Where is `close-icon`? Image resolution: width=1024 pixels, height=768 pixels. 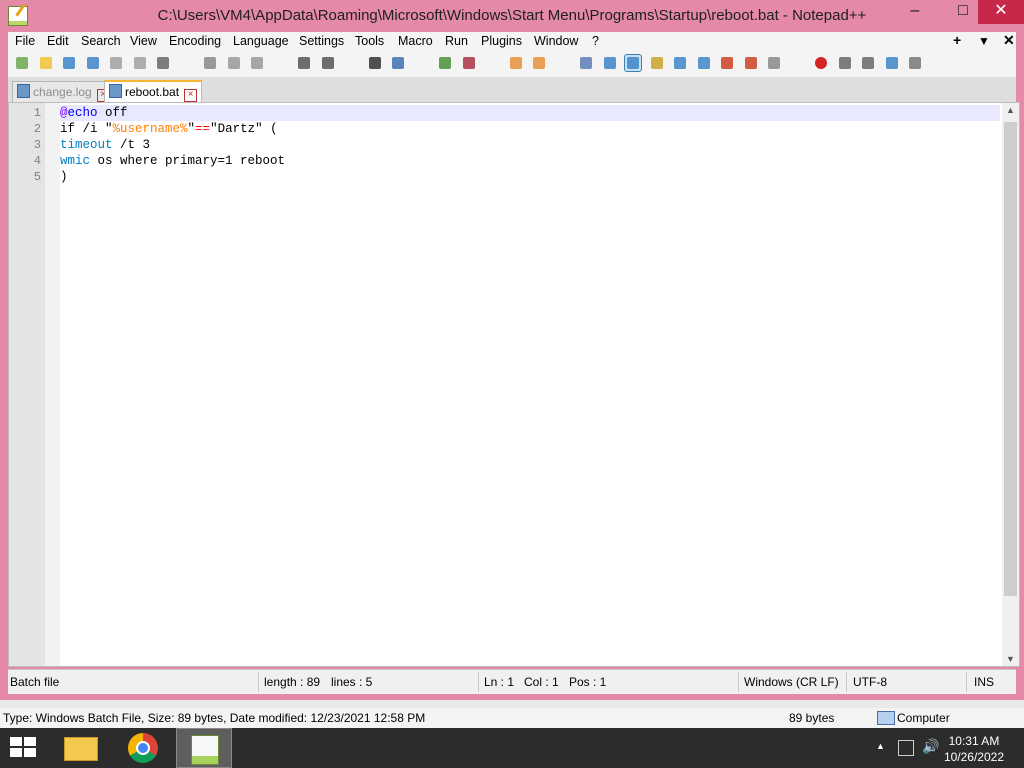 close-icon is located at coordinates (116, 63).